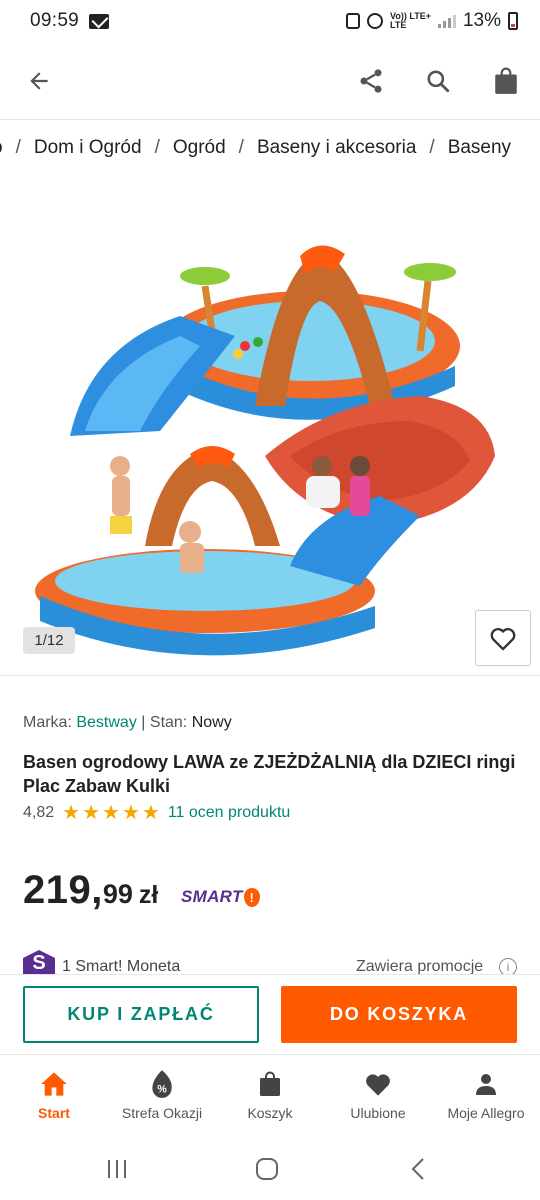 Image resolution: width=540 pixels, height=1200 pixels. I want to click on home-icon, so click(54, 1084).